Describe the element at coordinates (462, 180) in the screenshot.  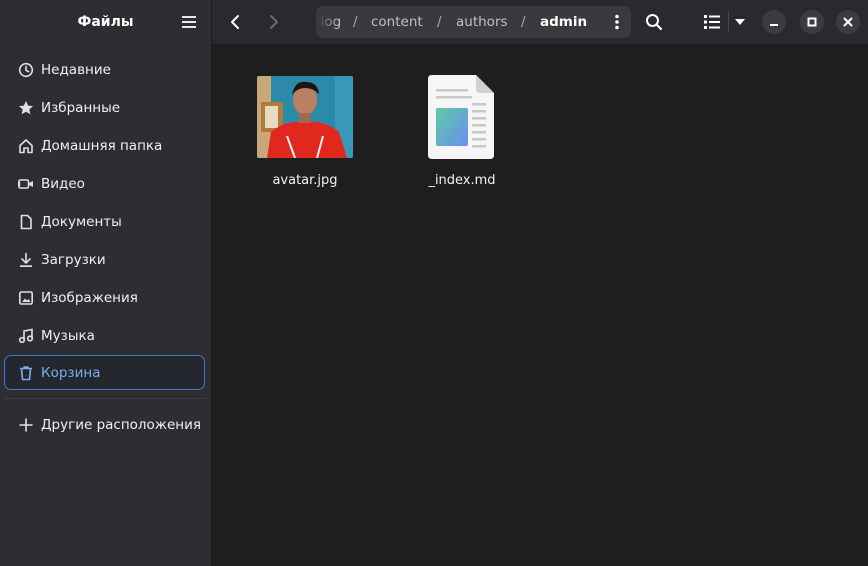
I see `file-name: _index.md` at that location.